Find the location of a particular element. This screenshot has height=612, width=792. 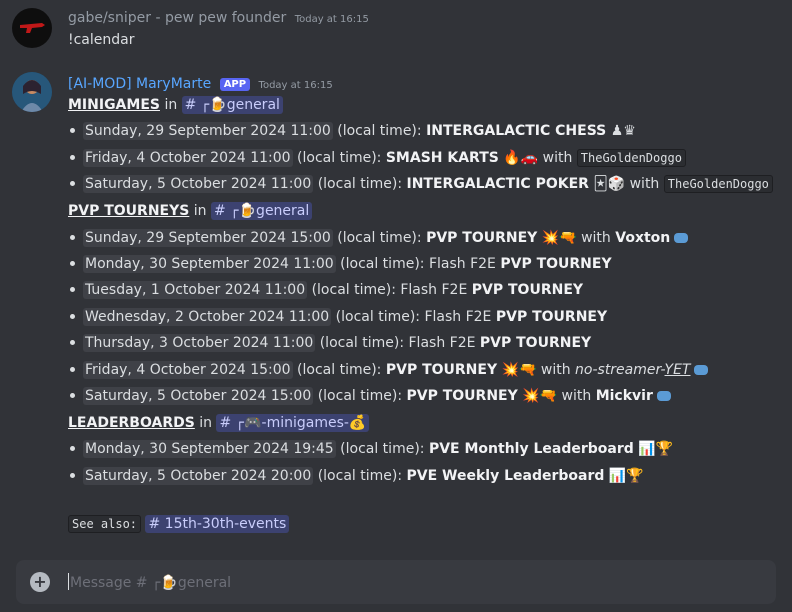

avatar-gabe is located at coordinates (32, 28).